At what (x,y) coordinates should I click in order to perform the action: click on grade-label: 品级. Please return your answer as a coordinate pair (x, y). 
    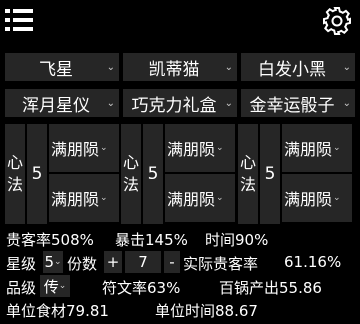
    Looking at the image, I should click on (21, 288).